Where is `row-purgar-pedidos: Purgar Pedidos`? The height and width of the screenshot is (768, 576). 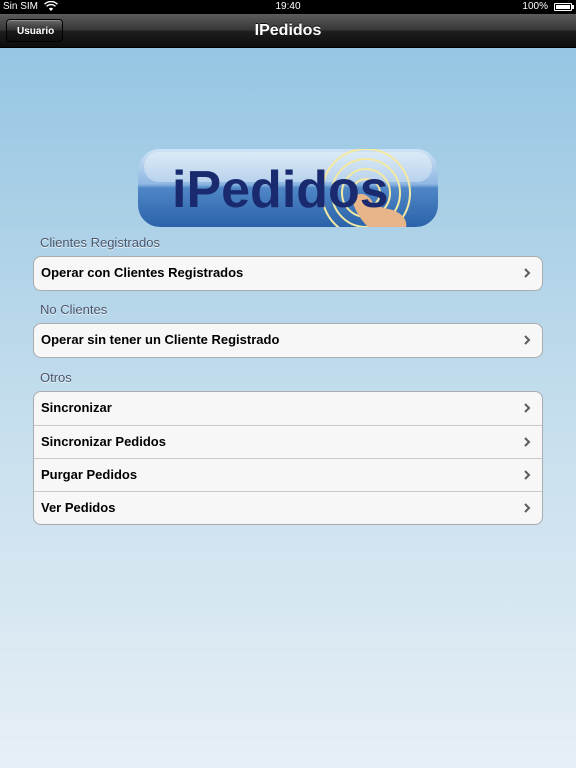 row-purgar-pedidos: Purgar Pedidos is located at coordinates (288, 474).